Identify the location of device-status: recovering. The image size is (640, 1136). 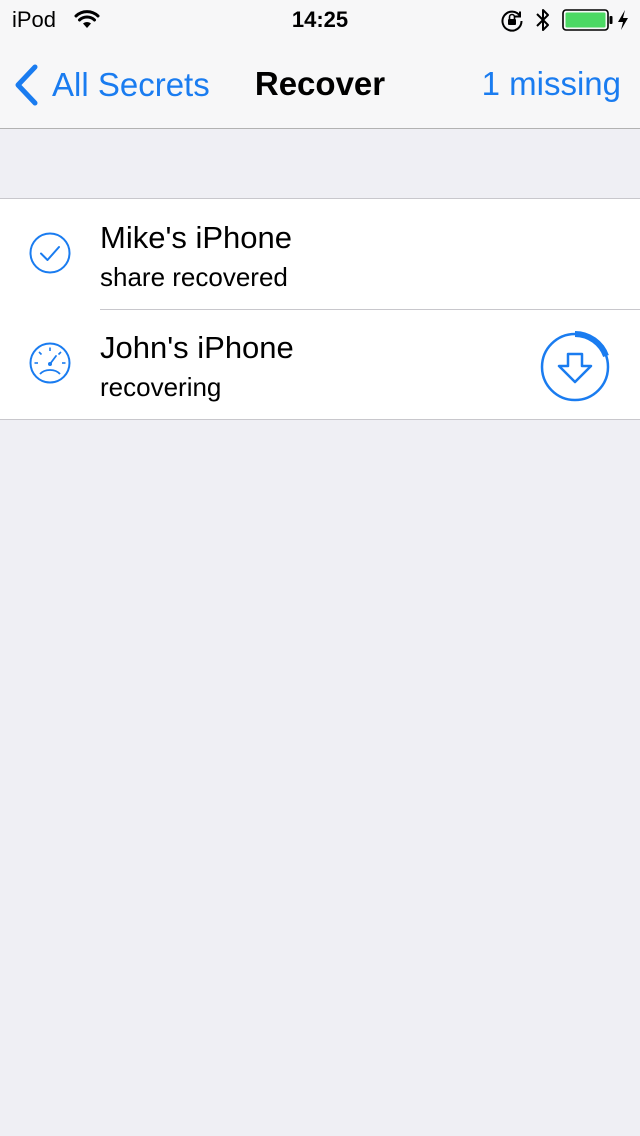
(161, 387).